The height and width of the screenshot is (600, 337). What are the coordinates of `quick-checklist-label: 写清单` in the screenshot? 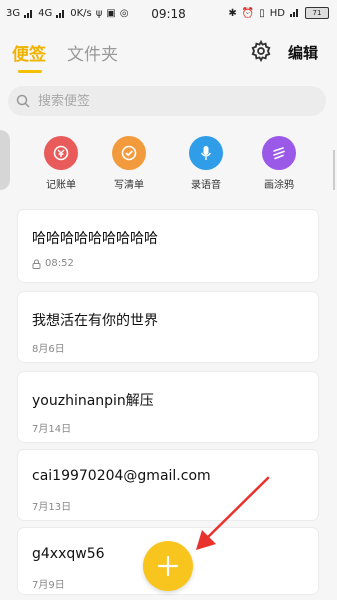 It's located at (129, 185).